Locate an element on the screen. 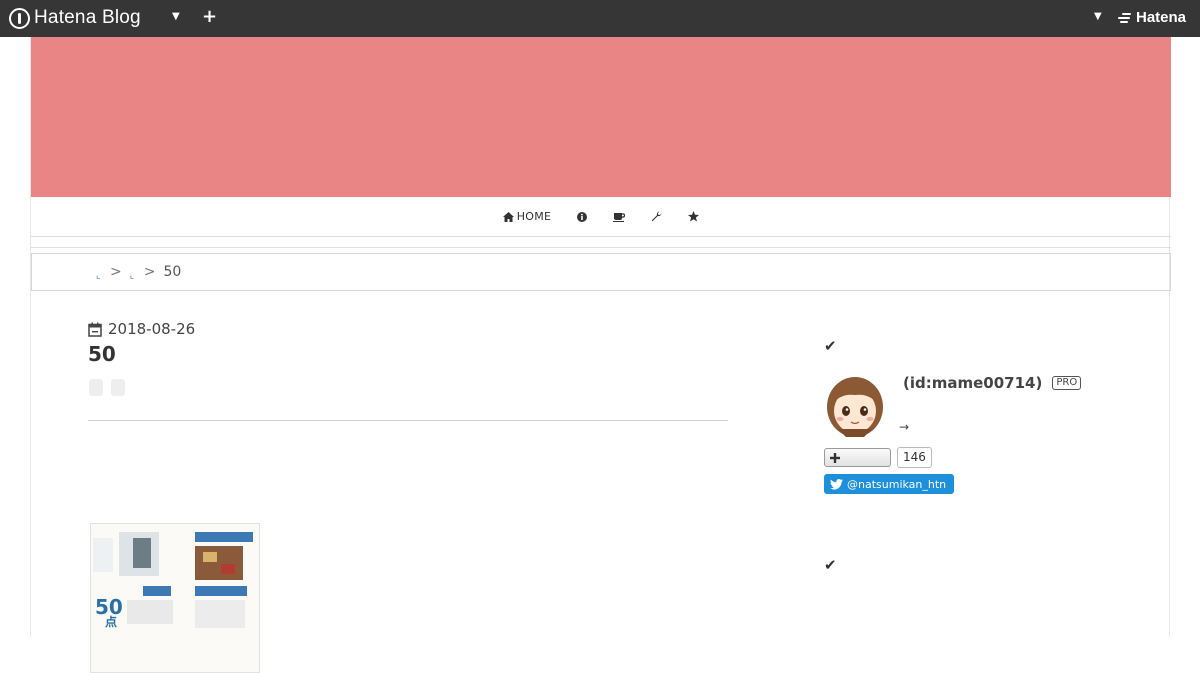 This screenshot has height=673, width=1200. coffee-icon is located at coordinates (619, 217).